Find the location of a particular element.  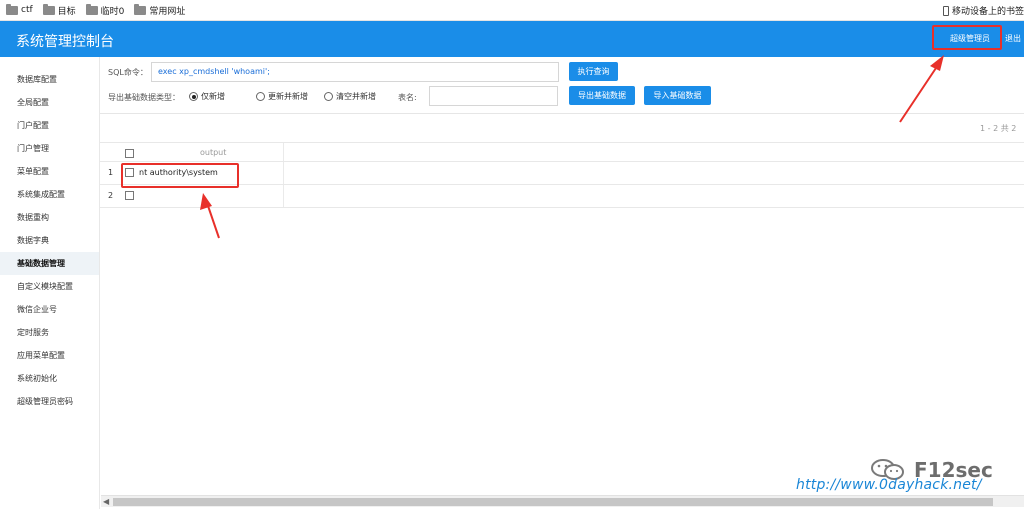

horizontal-scrollbar: ◀ is located at coordinates (562, 501).